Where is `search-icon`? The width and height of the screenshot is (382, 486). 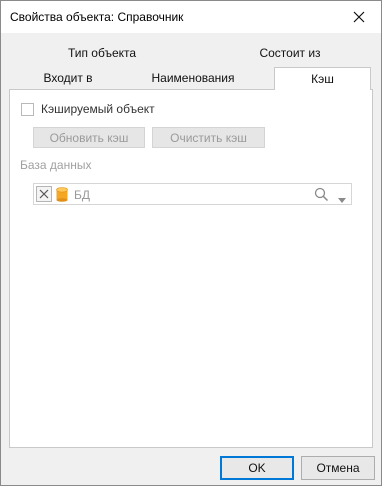 search-icon is located at coordinates (321, 196).